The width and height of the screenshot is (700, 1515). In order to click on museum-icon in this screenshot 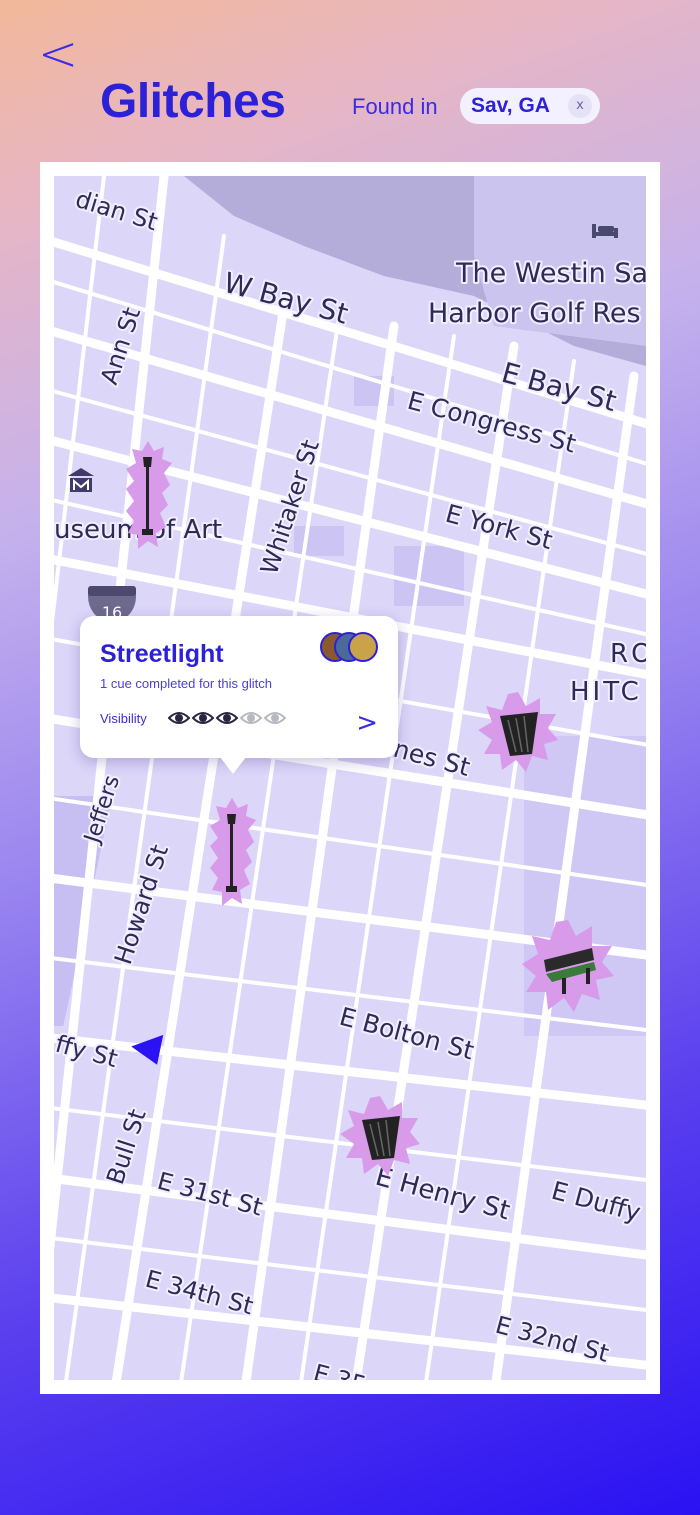, I will do `click(81, 480)`.